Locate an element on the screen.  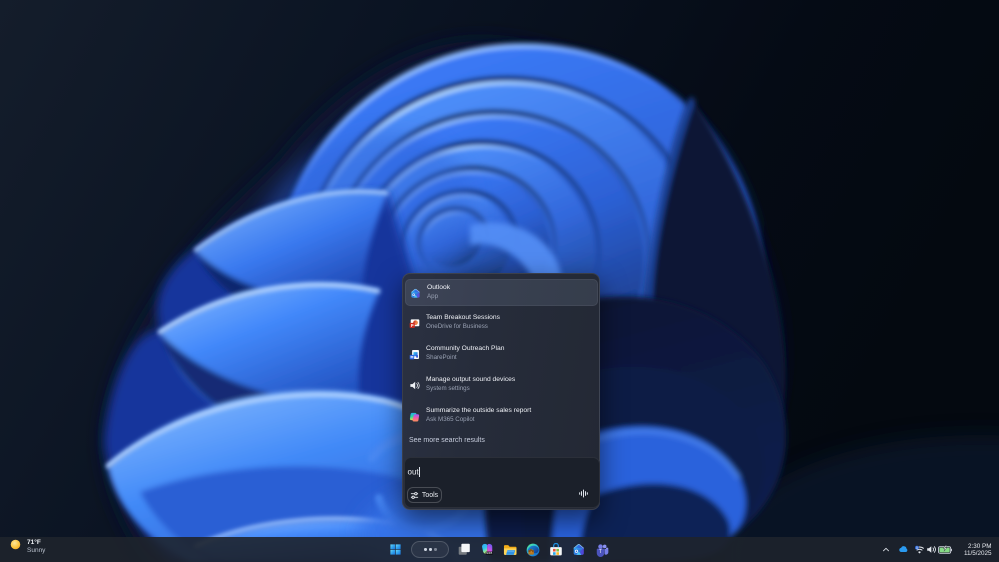
svg-text: P is located at coordinates (411, 324).